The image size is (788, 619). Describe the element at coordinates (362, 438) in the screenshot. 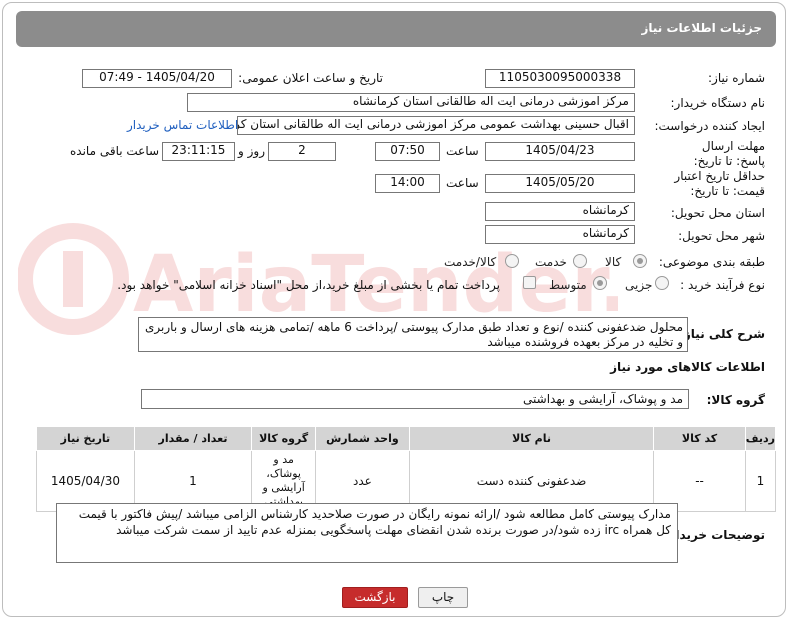

I see `header-unit: واحد شمارش` at that location.